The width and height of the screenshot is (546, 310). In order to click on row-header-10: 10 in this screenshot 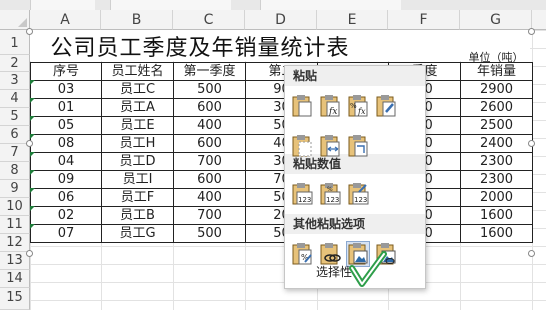, I will do `click(15, 207)`.